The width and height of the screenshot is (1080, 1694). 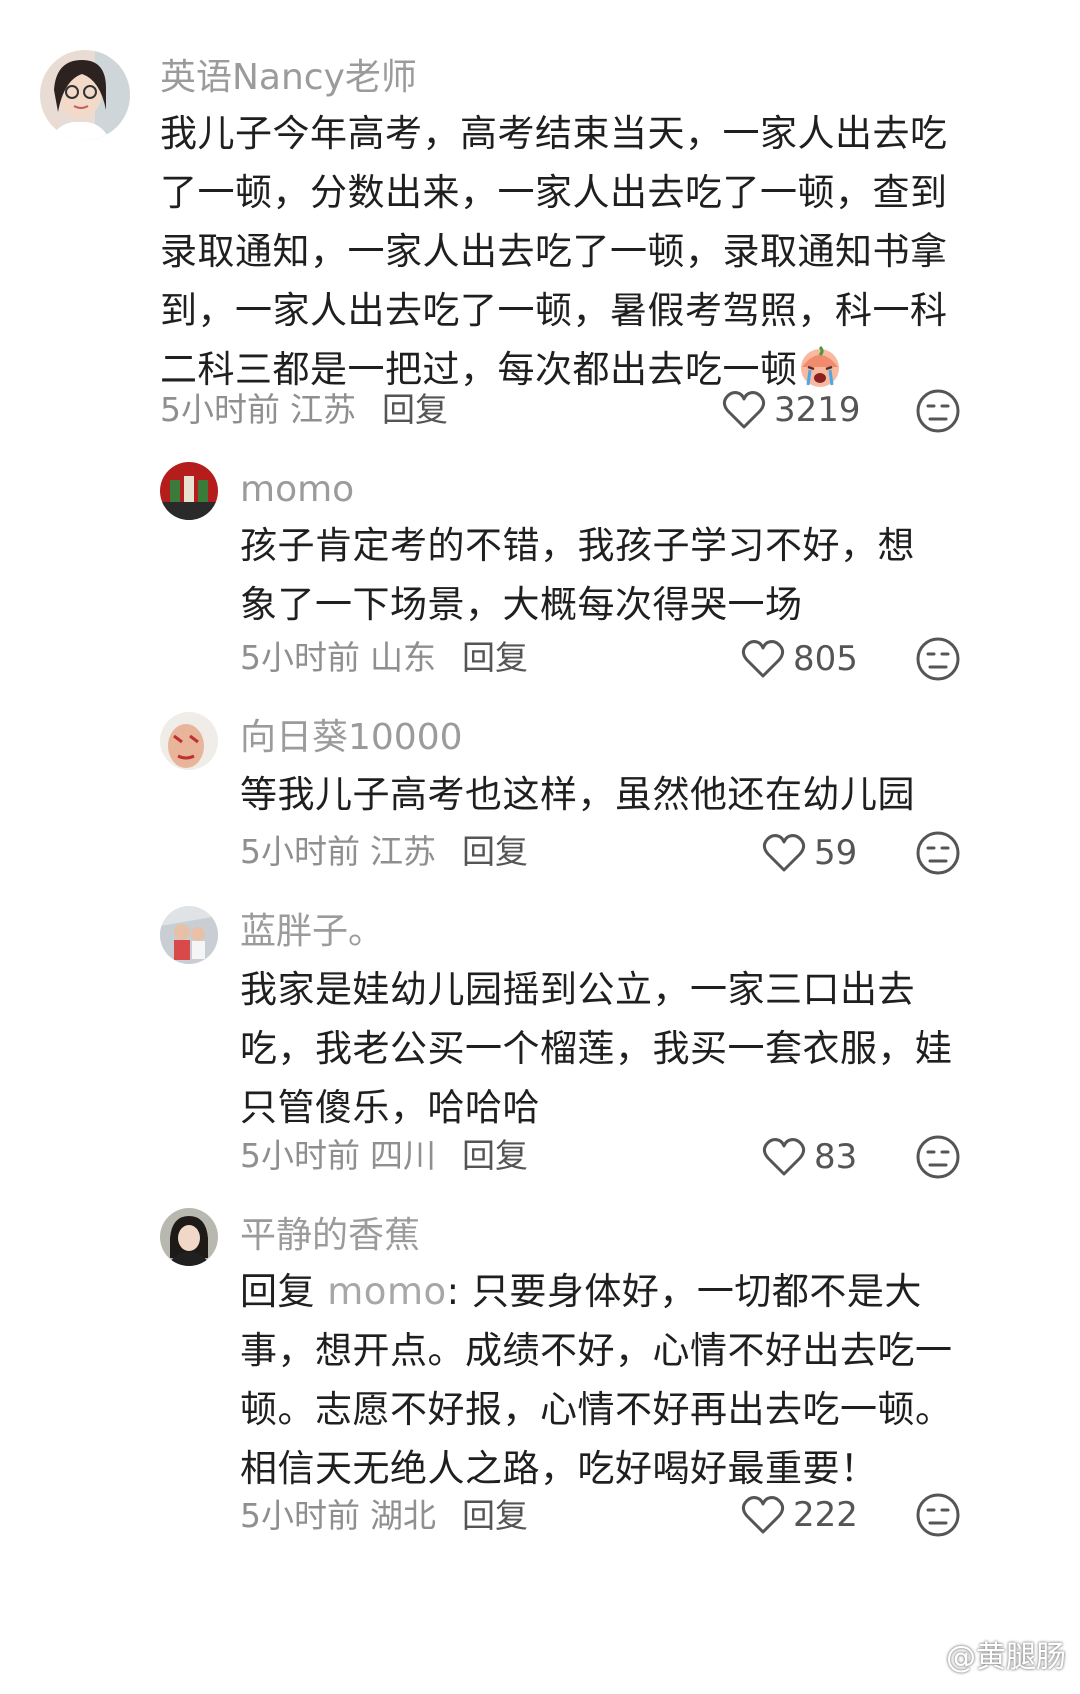 What do you see at coordinates (577, 575) in the screenshot?
I see `comment-text: 孩子肯定考的不错，我孩子学习不好，想象了一下场景，大概每次得哭一场` at bounding box center [577, 575].